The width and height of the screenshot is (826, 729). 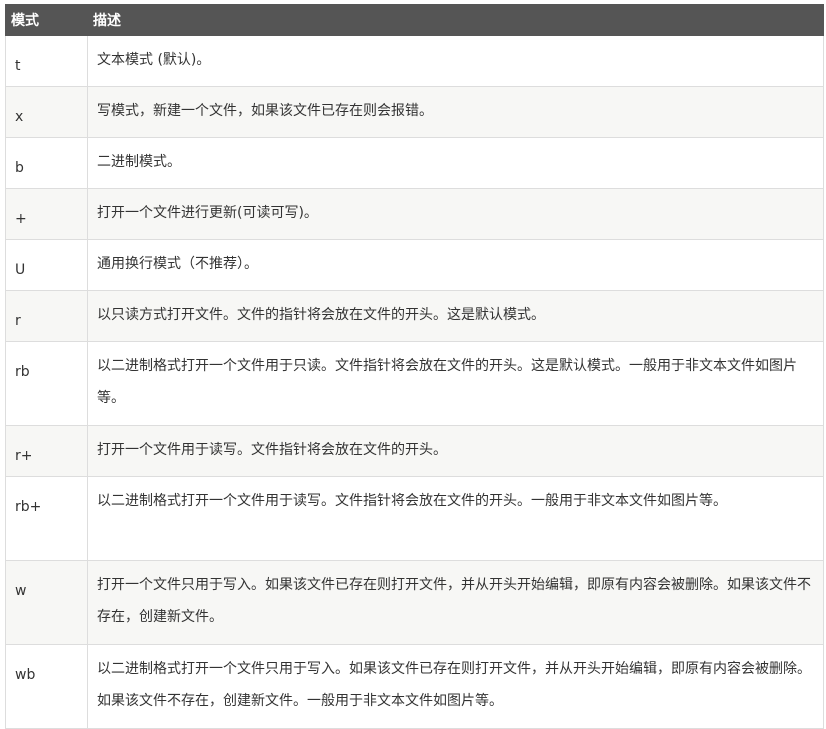 I want to click on mode-cell: w, so click(x=46, y=602).